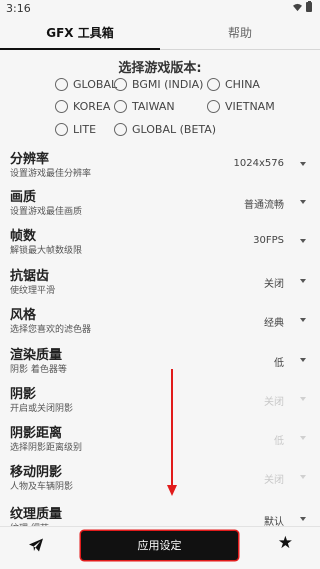 The height and width of the screenshot is (569, 320). I want to click on bottom-bar: 应用设定 ★, so click(160, 547).